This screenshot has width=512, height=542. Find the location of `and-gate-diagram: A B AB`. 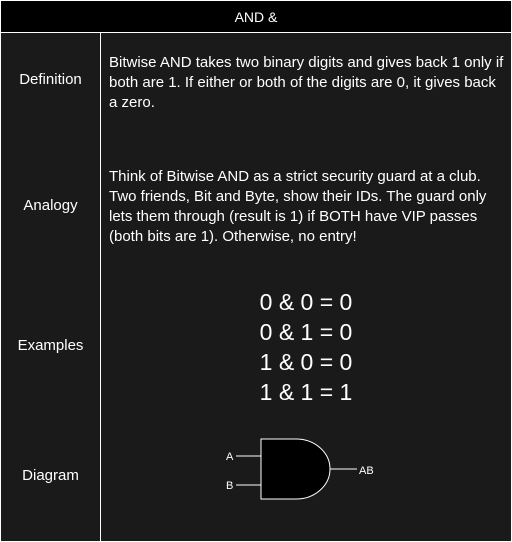

and-gate-diagram: A B AB is located at coordinates (300, 469).